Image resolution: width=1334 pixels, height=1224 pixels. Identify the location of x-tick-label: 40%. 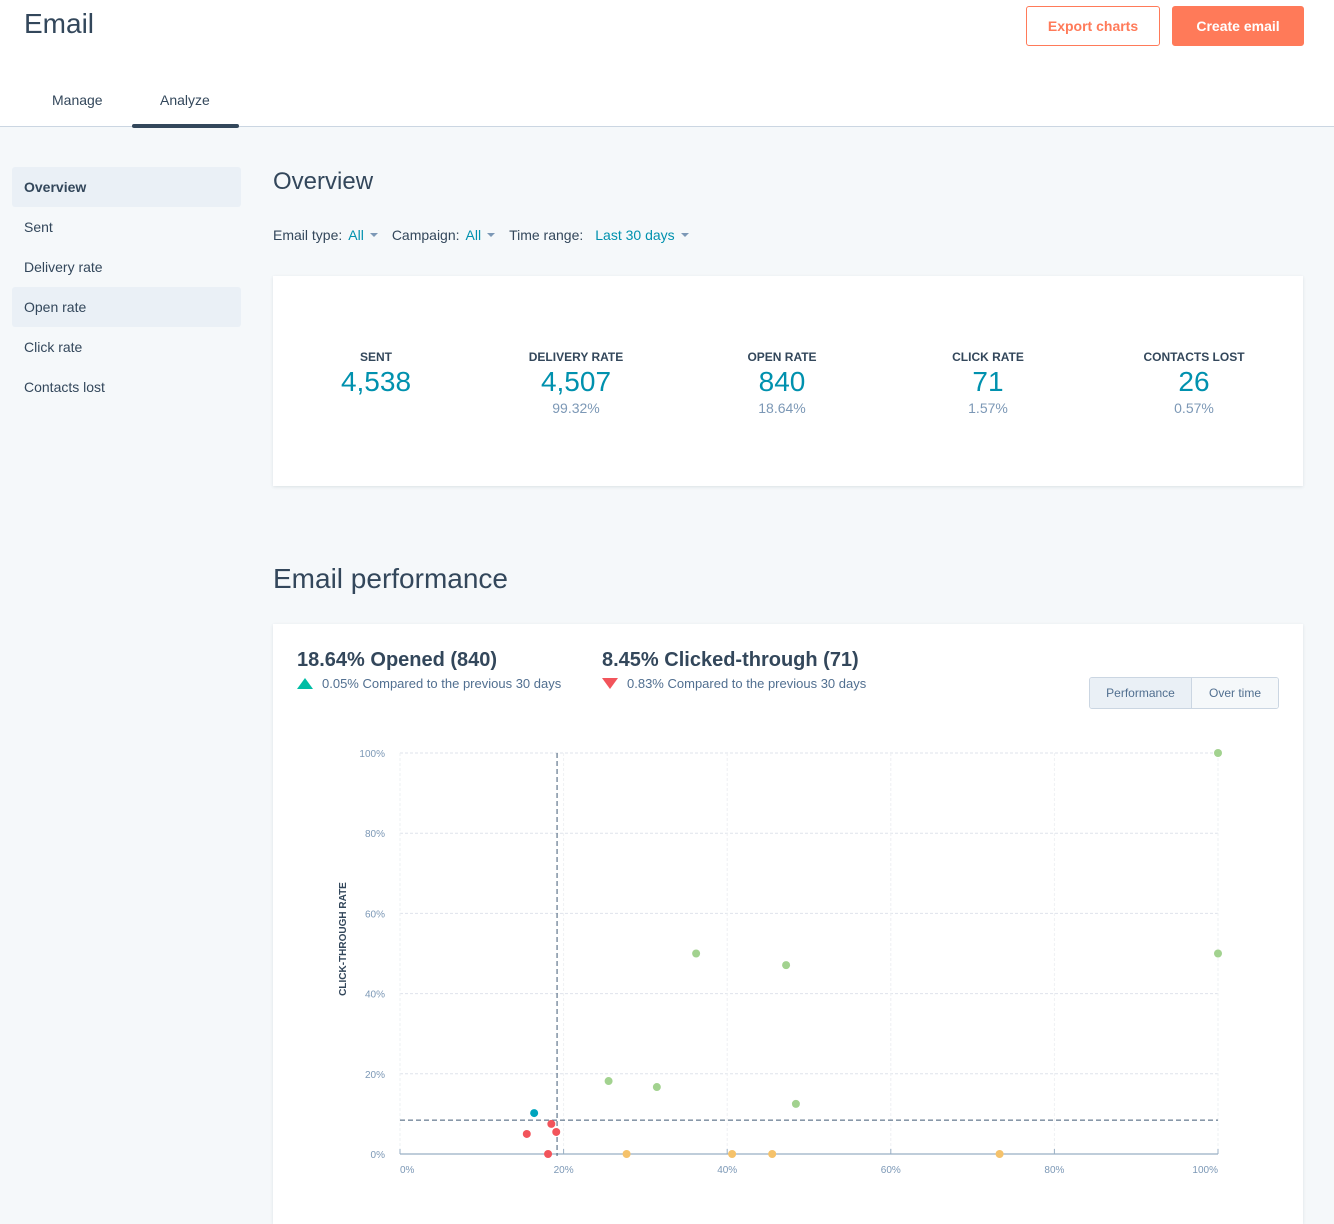
(727, 1170).